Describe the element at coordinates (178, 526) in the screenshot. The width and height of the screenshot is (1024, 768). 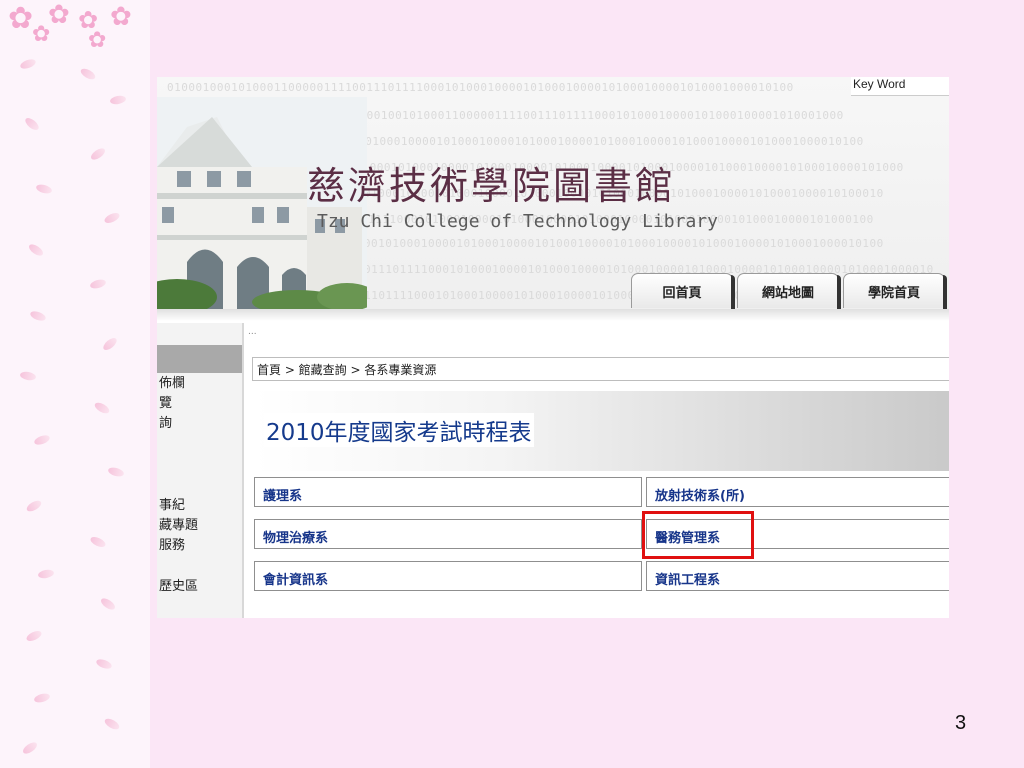
I see `sidebar-item: 藏專題` at that location.